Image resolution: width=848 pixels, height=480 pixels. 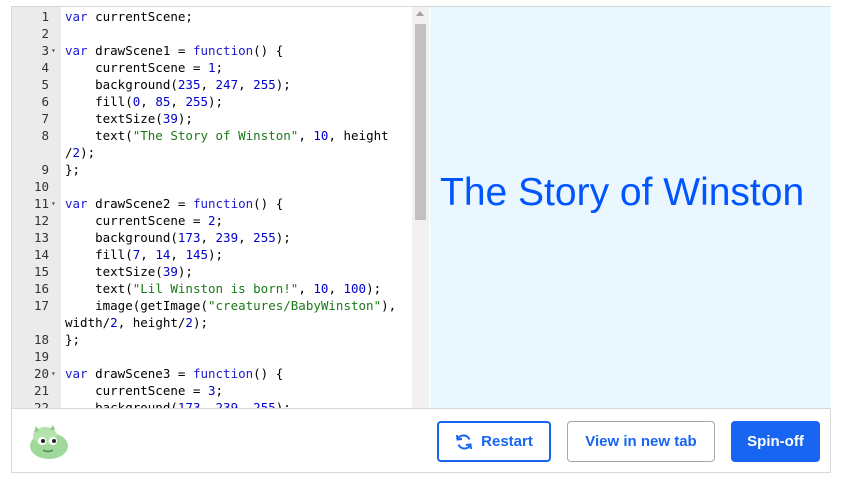 I want to click on code-text: text("The Story of Winston", 10, height, so click(x=227, y=135).